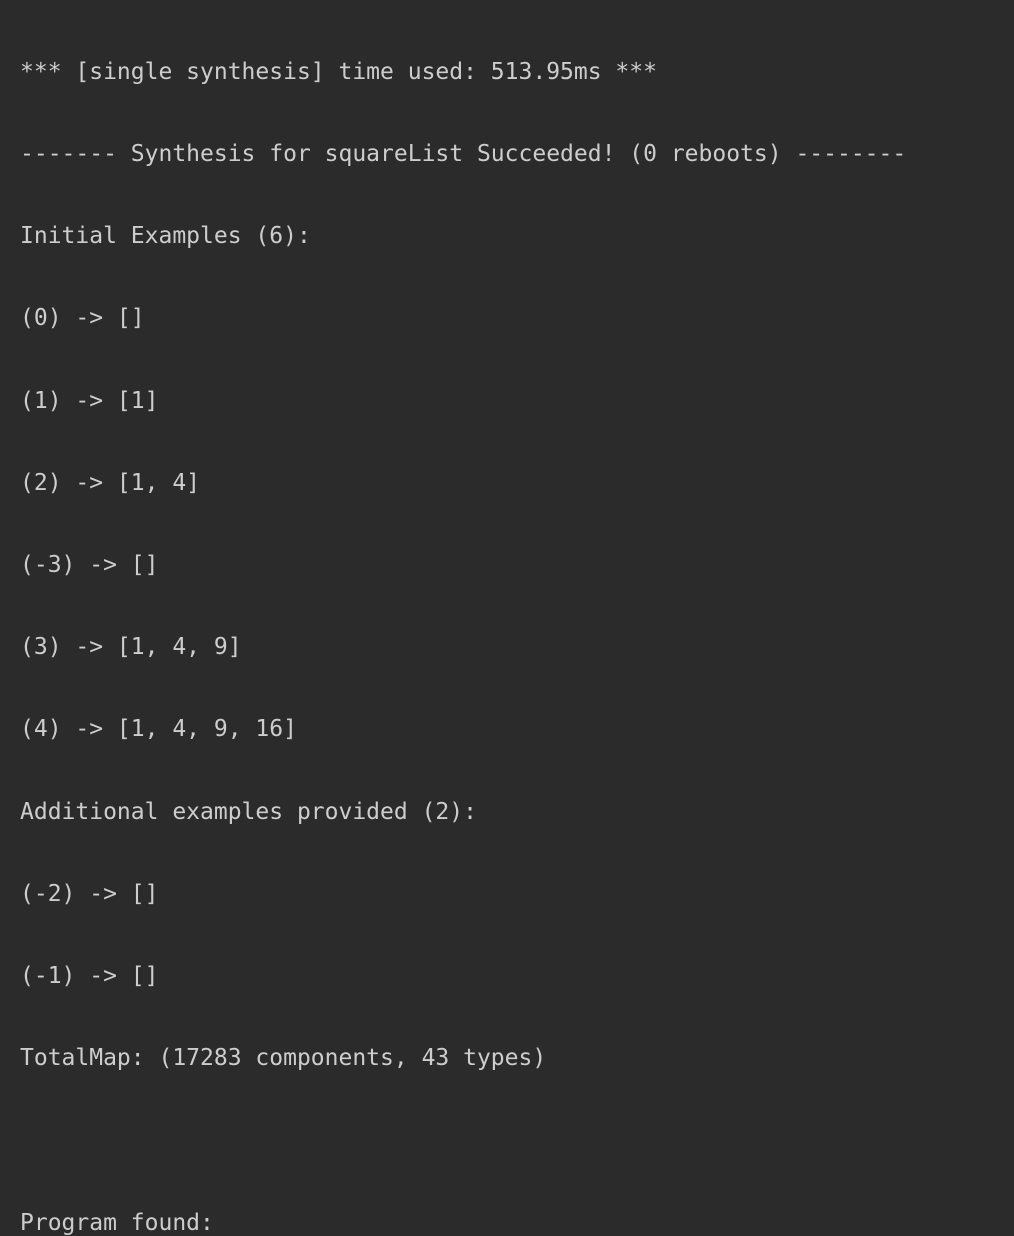 The width and height of the screenshot is (1014, 1236). Describe the element at coordinates (131, 647) in the screenshot. I see `console-line: (3) -> [1, 4, 9]` at that location.